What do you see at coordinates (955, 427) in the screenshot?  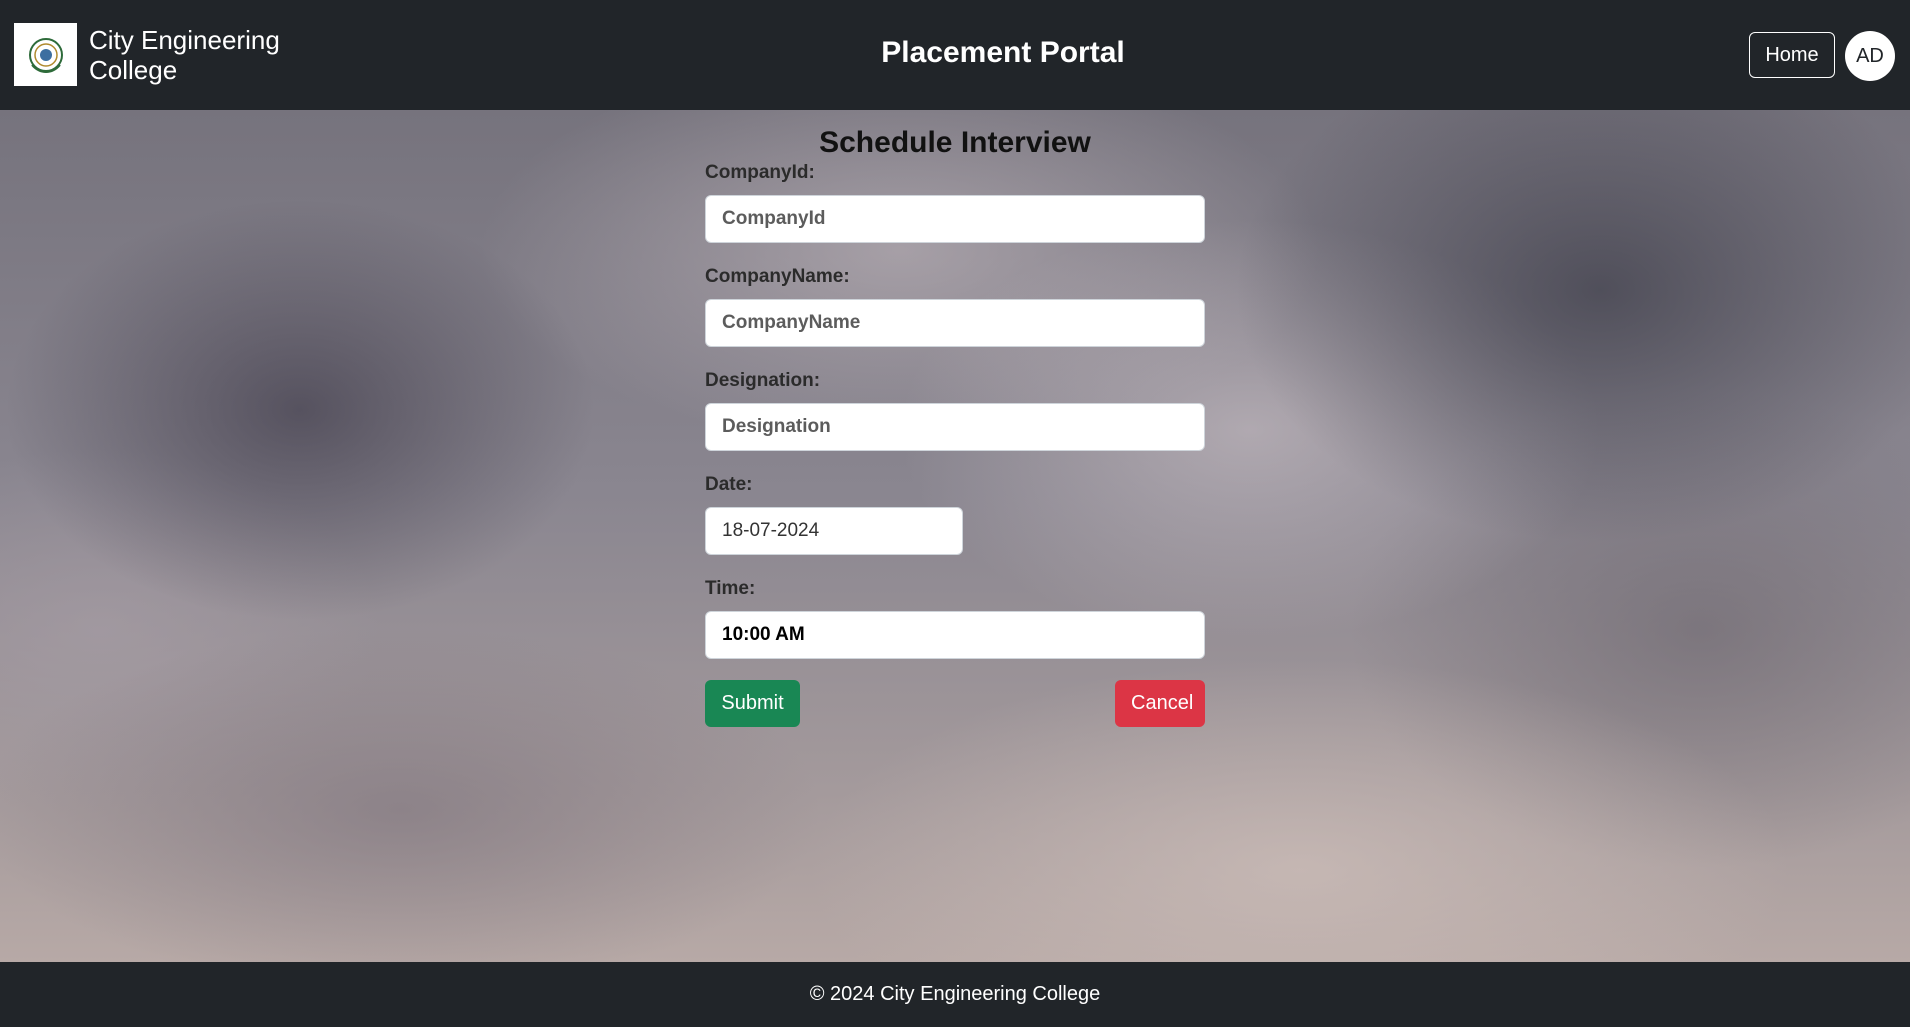 I see `designation-input` at bounding box center [955, 427].